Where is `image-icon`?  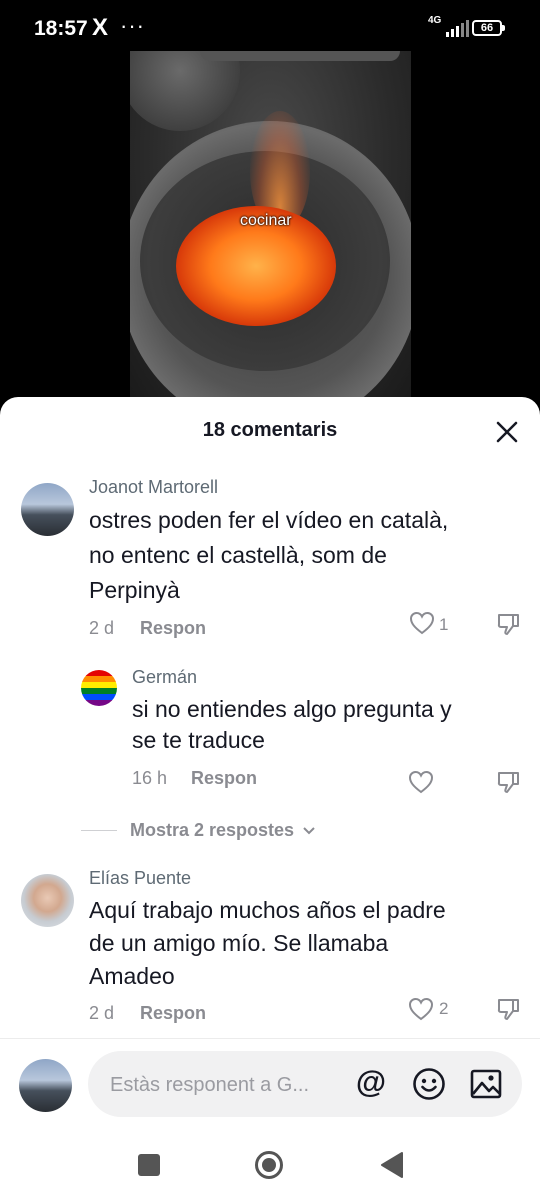
image-icon is located at coordinates (486, 1084).